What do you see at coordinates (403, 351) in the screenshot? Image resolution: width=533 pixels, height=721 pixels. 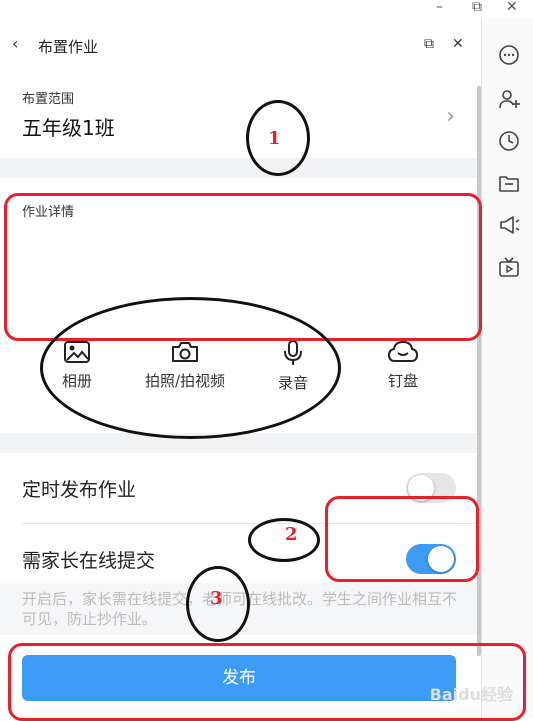 I see `cloud-drive-icon` at bounding box center [403, 351].